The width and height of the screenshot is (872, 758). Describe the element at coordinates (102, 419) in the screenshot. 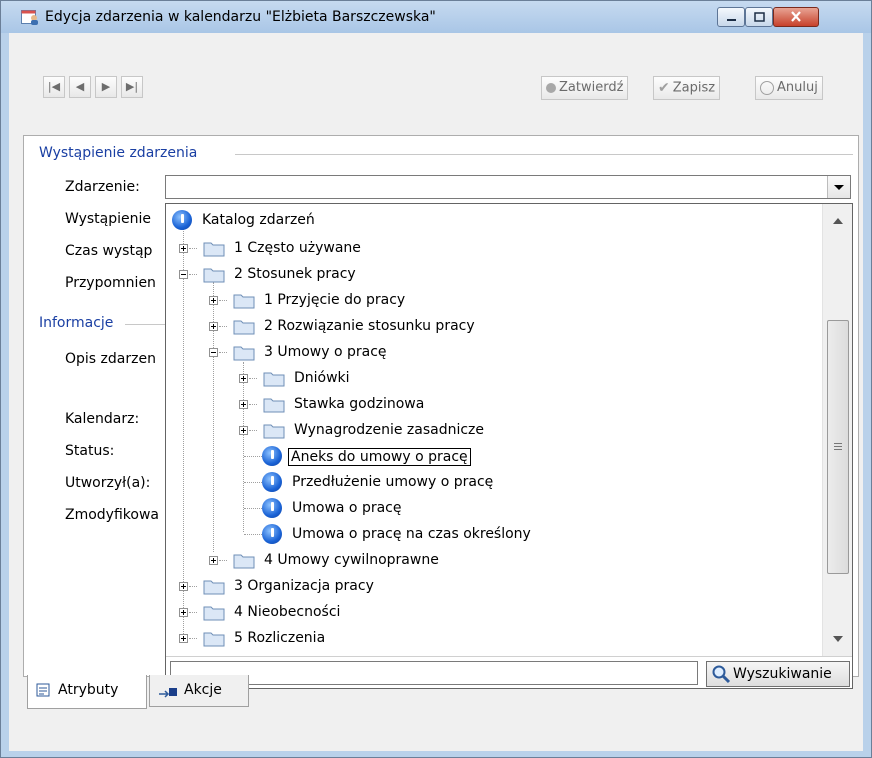

I see `calendar-label: Kalendarz:` at that location.